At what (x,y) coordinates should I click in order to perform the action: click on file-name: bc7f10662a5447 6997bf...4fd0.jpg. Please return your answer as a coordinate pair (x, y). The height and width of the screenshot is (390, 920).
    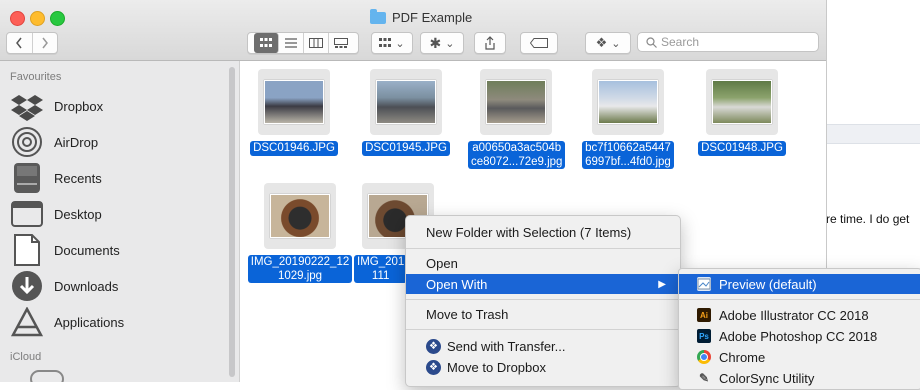
    Looking at the image, I should click on (628, 155).